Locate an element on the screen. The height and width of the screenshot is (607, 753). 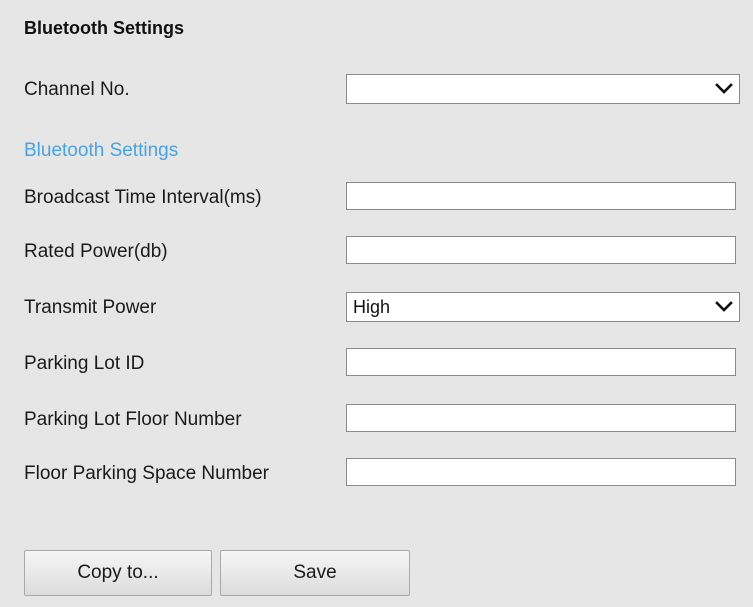
rated-power-label: Rated Power(db) is located at coordinates (96, 251).